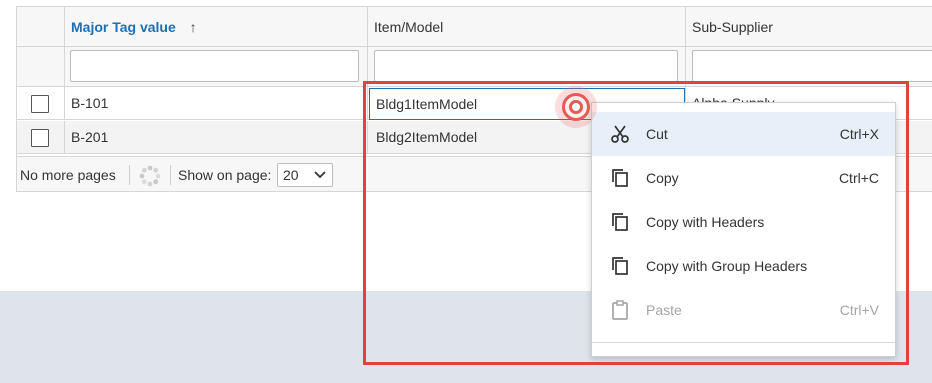 The width and height of the screenshot is (932, 383). I want to click on column-header-sub-supplier: Sub-Supplier, so click(809, 27).